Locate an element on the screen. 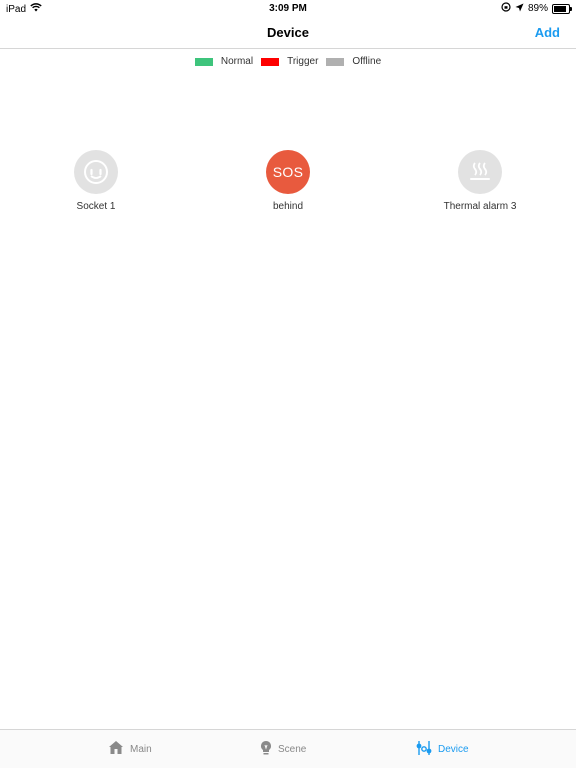 The width and height of the screenshot is (576, 768). battery-icon is located at coordinates (562, 8).